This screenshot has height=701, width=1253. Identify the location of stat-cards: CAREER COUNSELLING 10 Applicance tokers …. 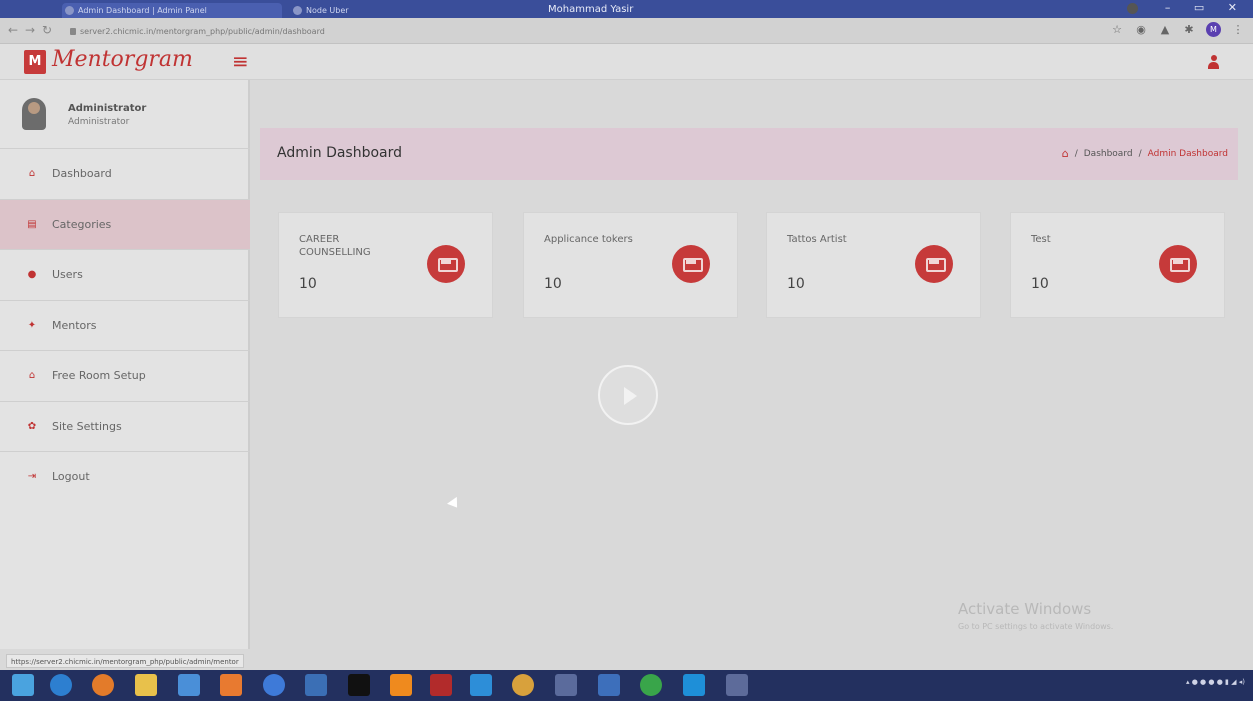
(753, 265).